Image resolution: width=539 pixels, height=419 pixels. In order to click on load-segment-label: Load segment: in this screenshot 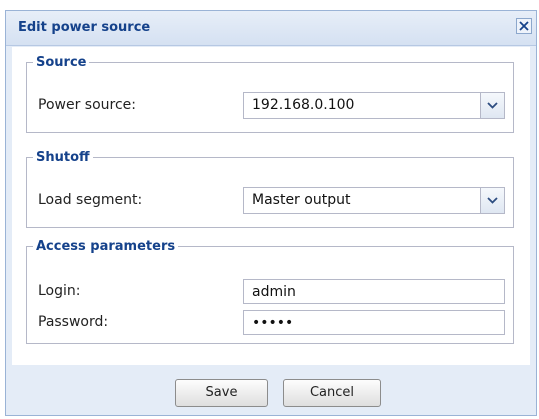, I will do `click(90, 200)`.